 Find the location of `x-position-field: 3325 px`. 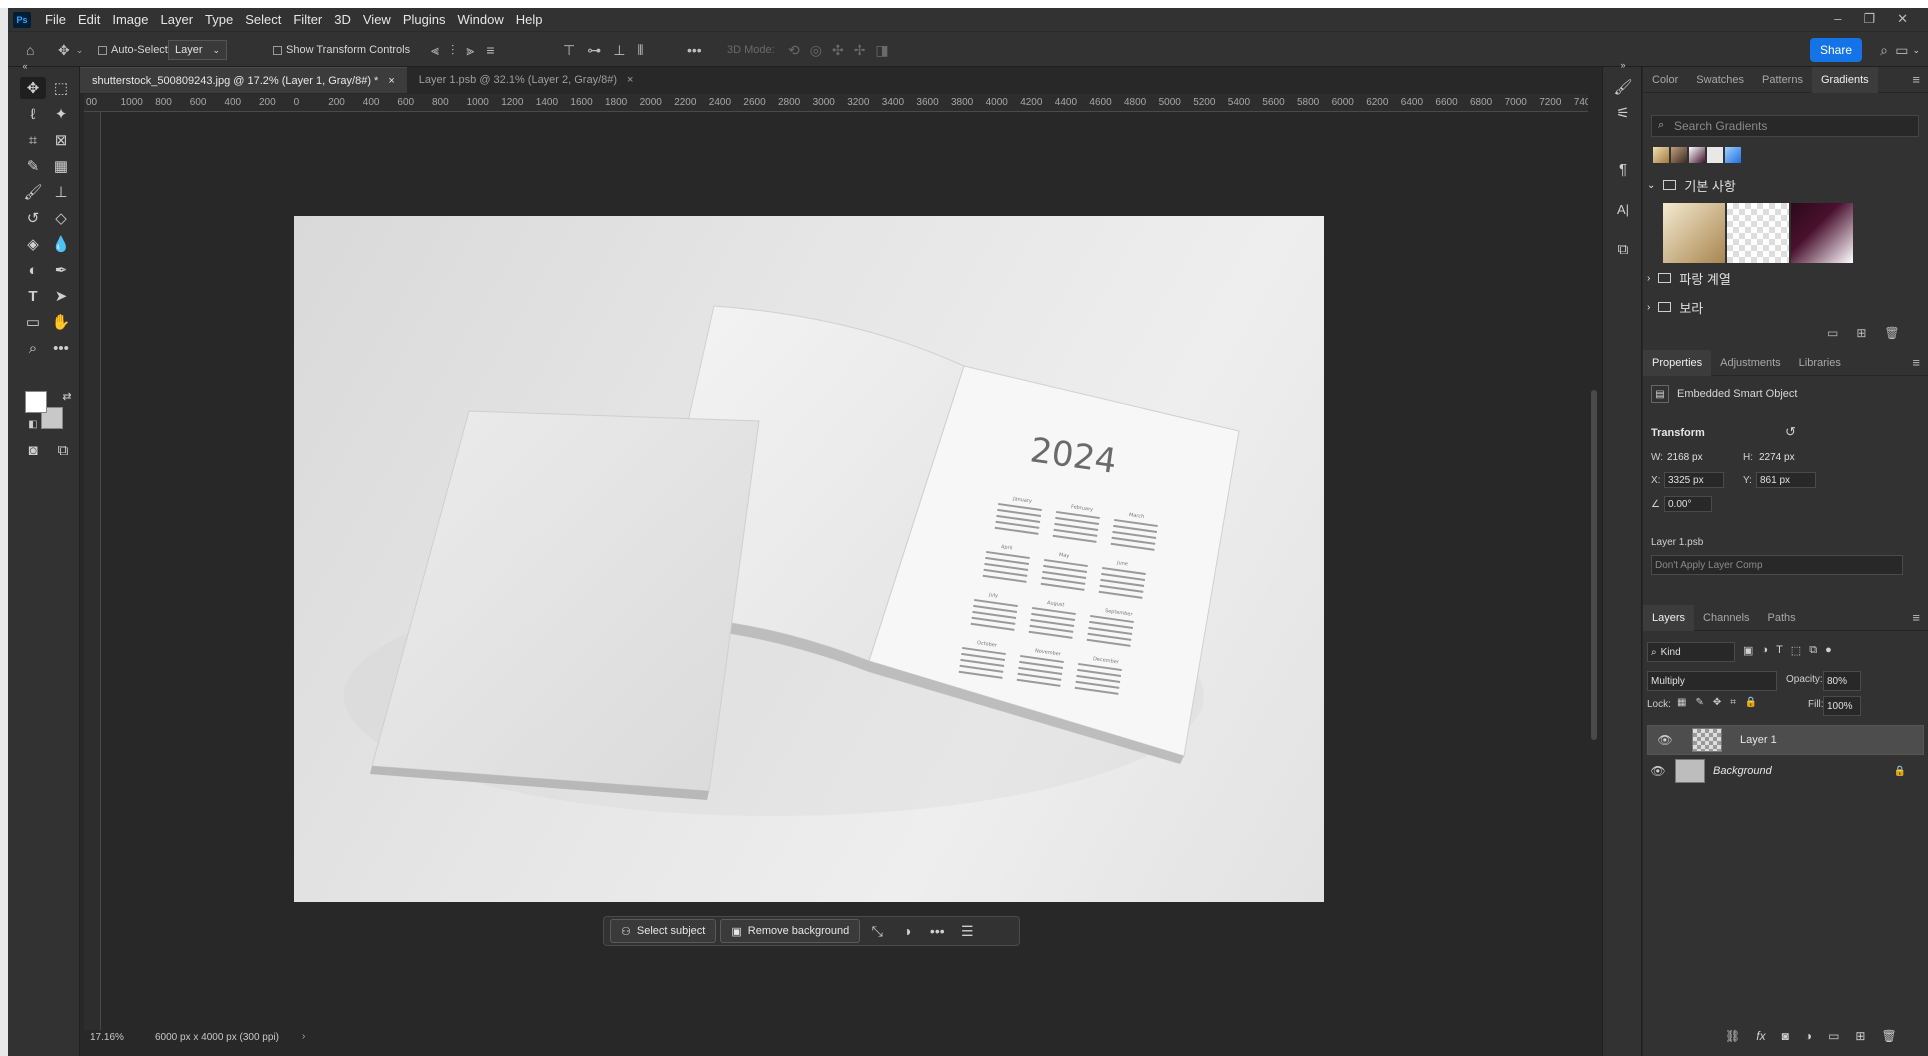

x-position-field: 3325 px is located at coordinates (1694, 480).